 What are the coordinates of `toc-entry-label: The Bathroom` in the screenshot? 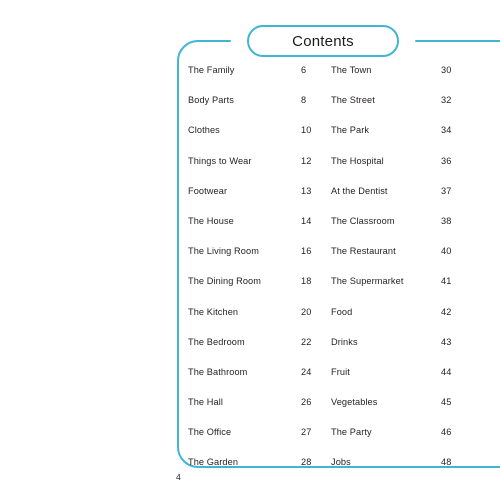 It's located at (218, 371).